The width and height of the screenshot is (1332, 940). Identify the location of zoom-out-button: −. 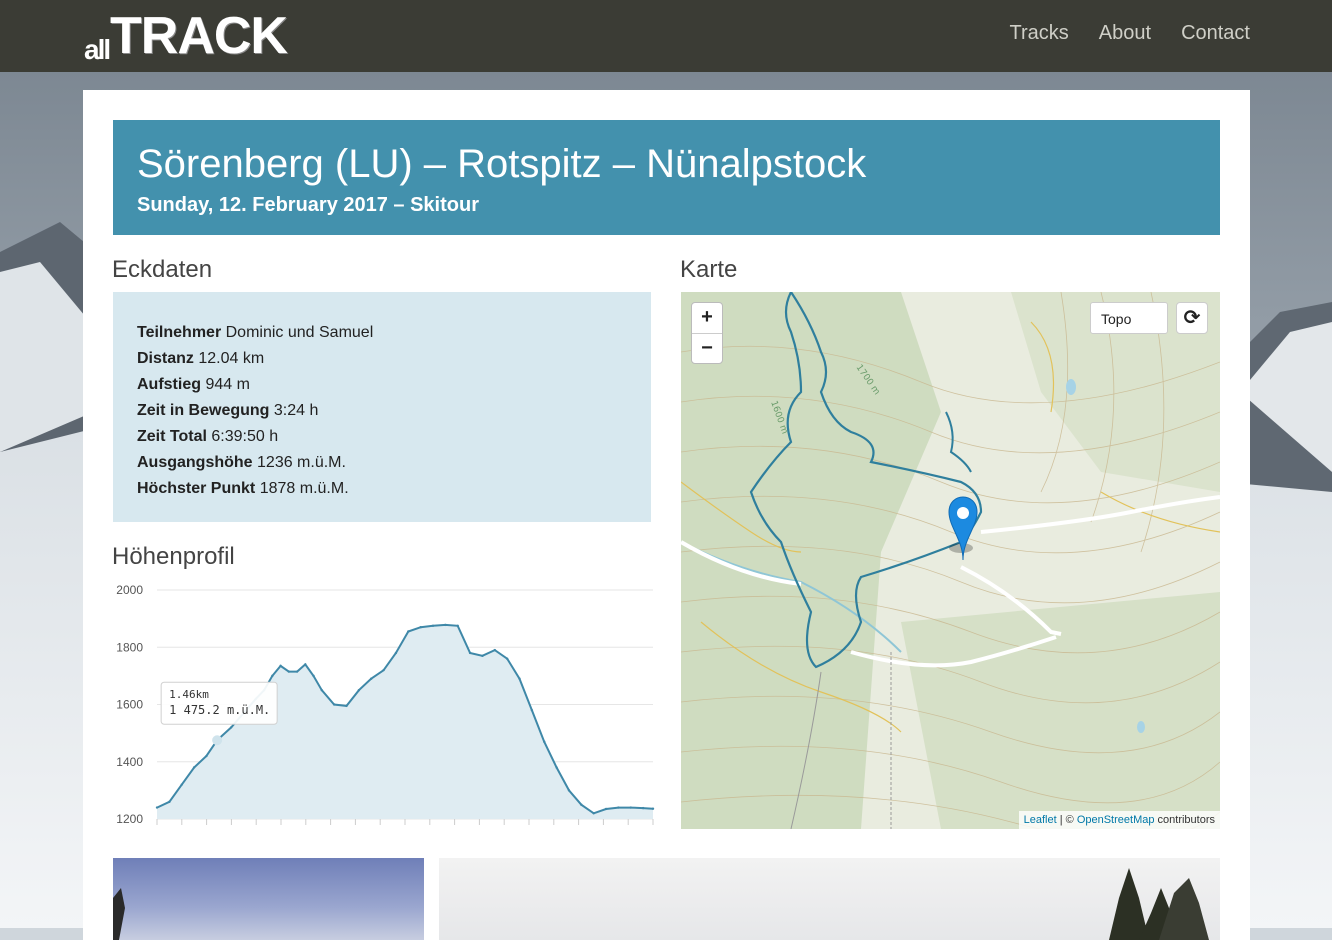
(707, 348).